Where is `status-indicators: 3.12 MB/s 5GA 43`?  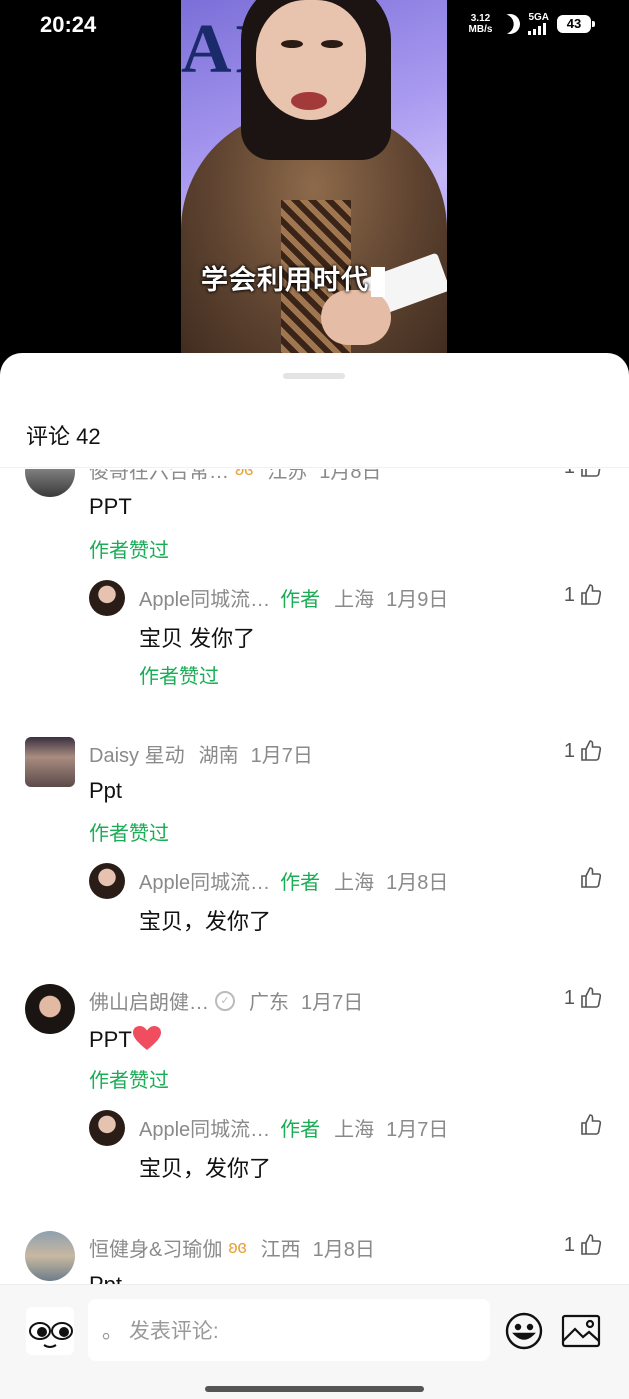
status-indicators: 3.12 MB/s 5GA 43 is located at coordinates (532, 24).